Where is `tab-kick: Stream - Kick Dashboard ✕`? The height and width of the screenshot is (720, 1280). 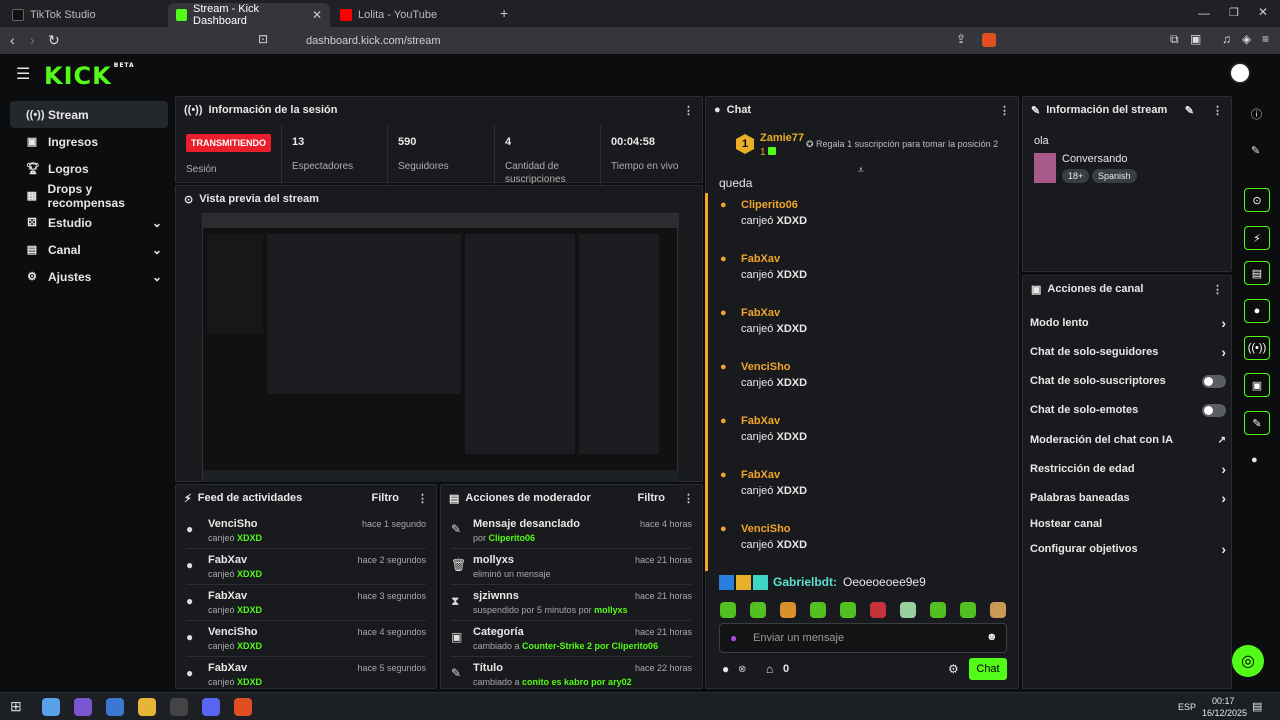
tab-kick: Stream - Kick Dashboard ✕ is located at coordinates (249, 15).